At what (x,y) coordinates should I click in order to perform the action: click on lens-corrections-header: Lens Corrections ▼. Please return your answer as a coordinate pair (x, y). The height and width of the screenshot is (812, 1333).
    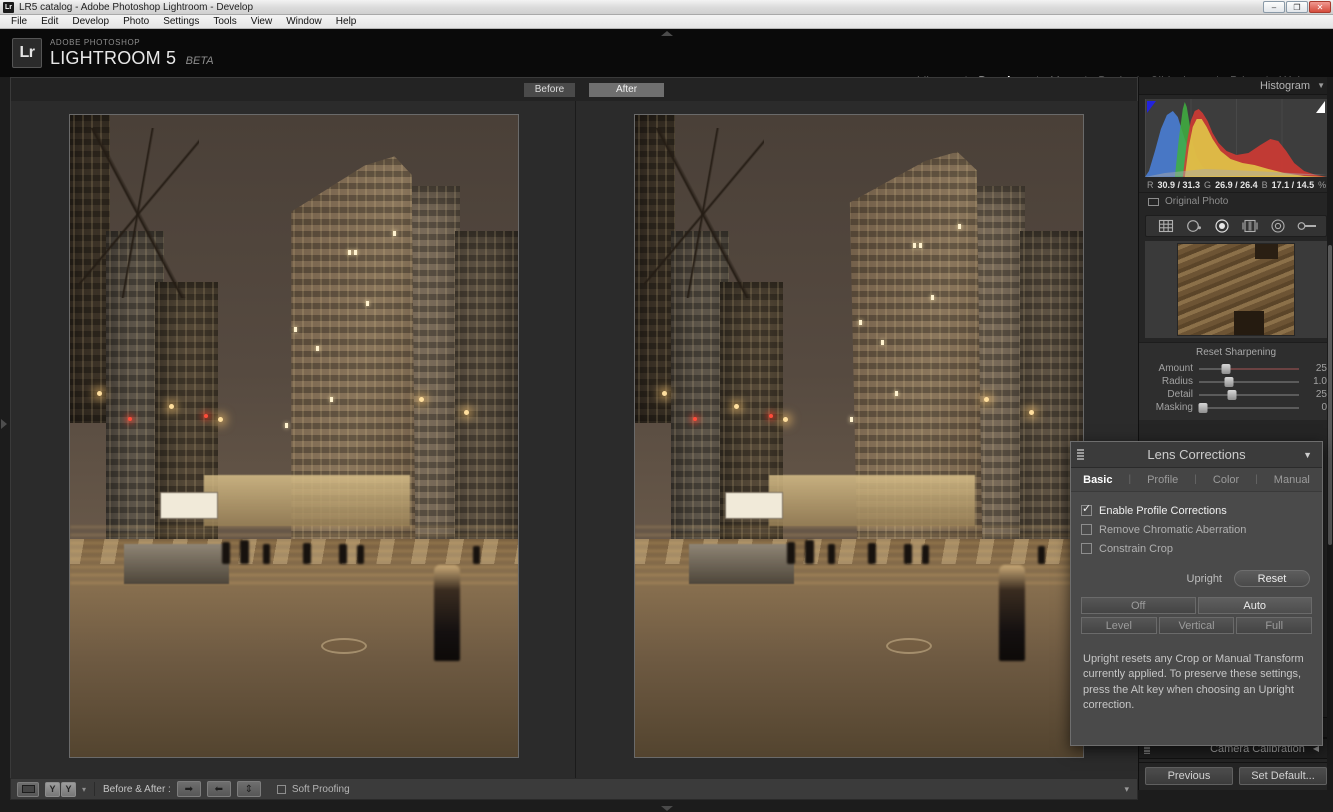
    Looking at the image, I should click on (1196, 455).